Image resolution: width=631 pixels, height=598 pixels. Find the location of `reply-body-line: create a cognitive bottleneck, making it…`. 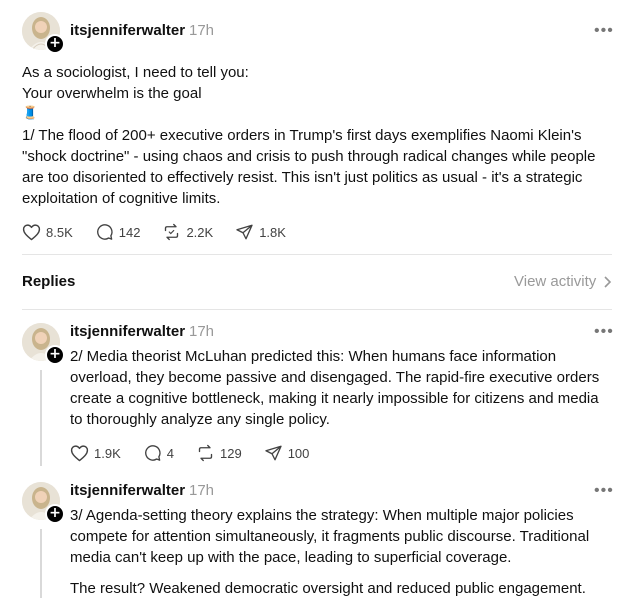

reply-body-line: create a cognitive bottleneck, making it… is located at coordinates (334, 398).